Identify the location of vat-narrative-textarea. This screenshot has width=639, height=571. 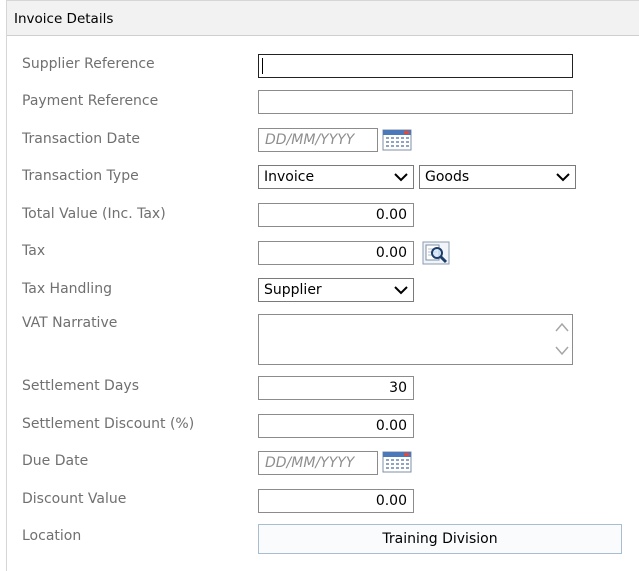
(415, 339).